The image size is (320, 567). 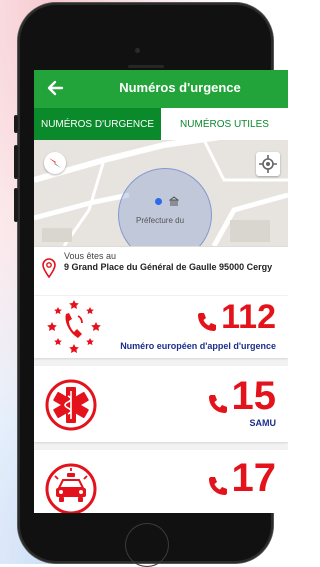 I want to click on compass-icon, so click(x=55, y=163).